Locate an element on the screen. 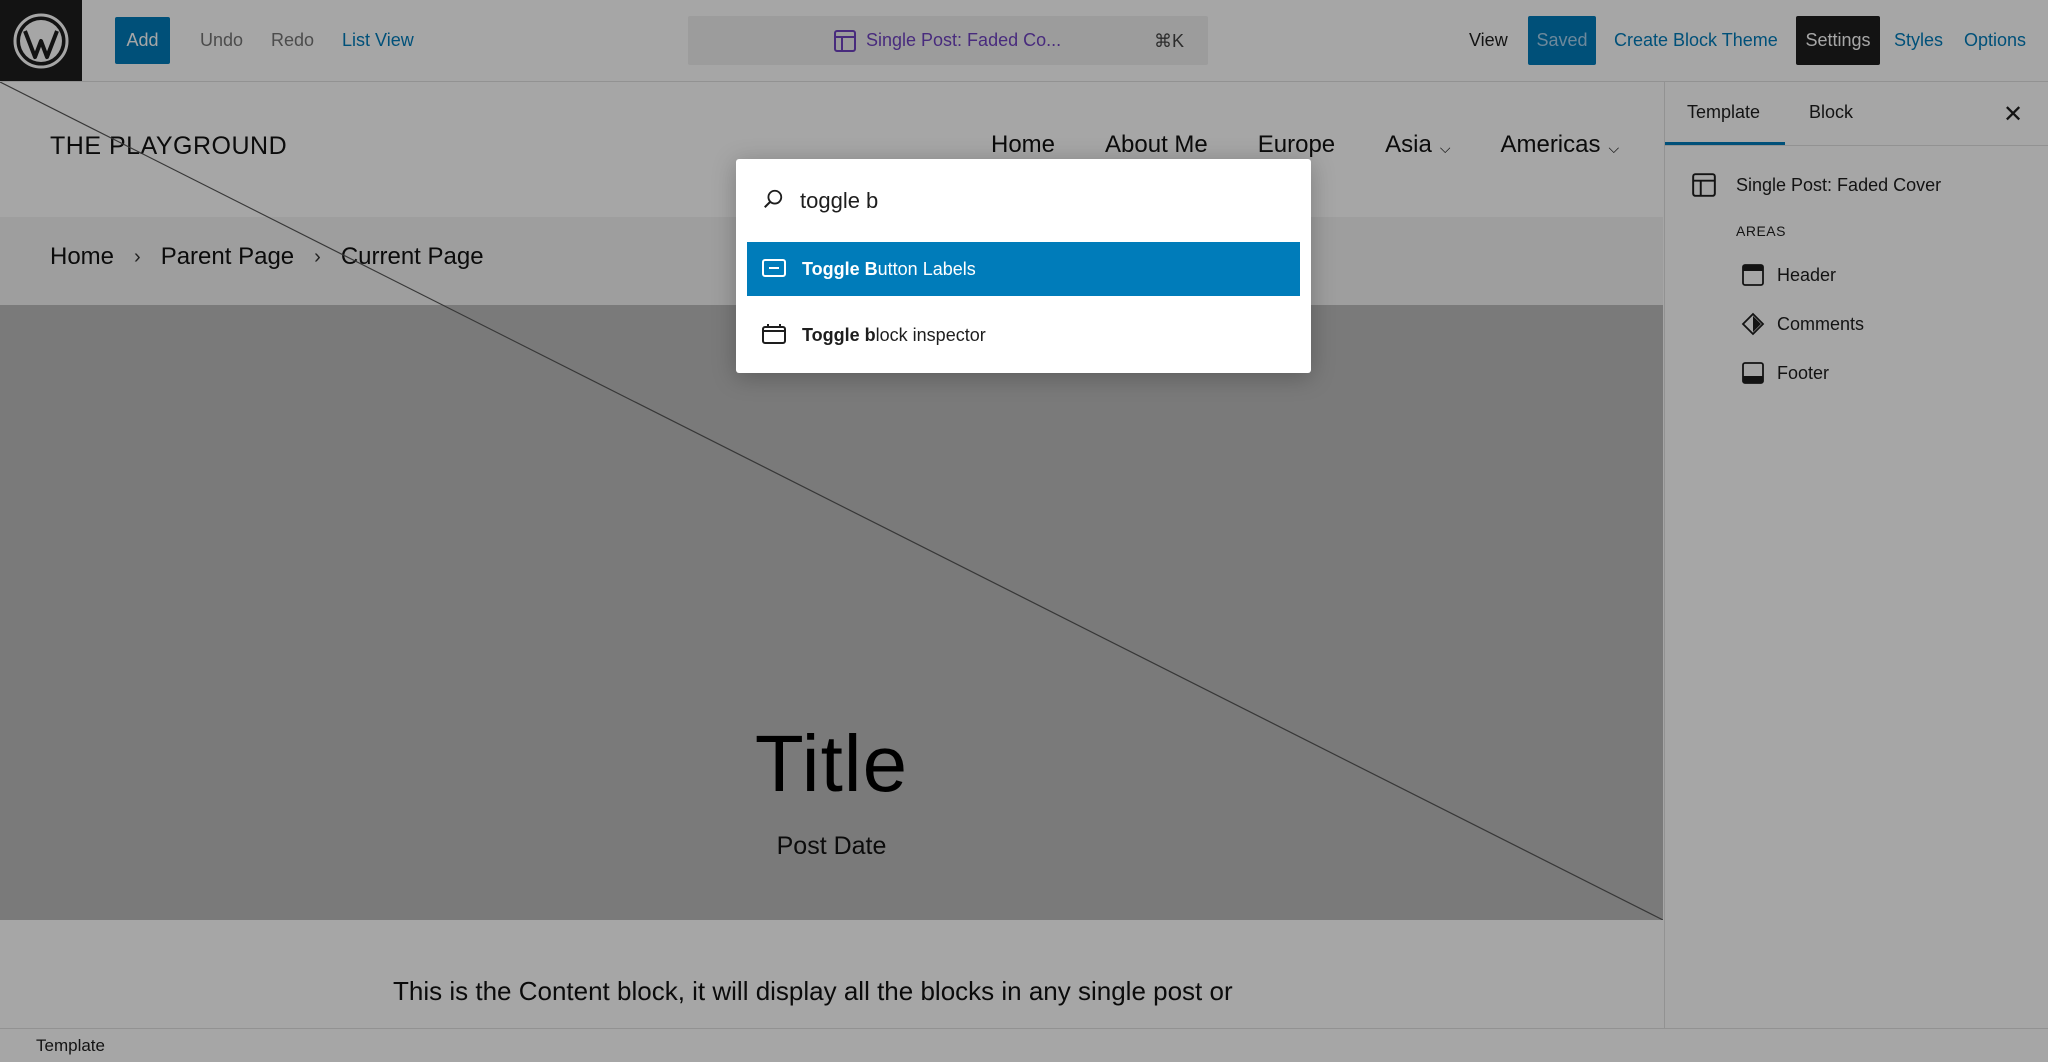 Image resolution: width=2048 pixels, height=1063 pixels. command-result-toggle-button-labels: Toggle Button Labels is located at coordinates (1023, 269).